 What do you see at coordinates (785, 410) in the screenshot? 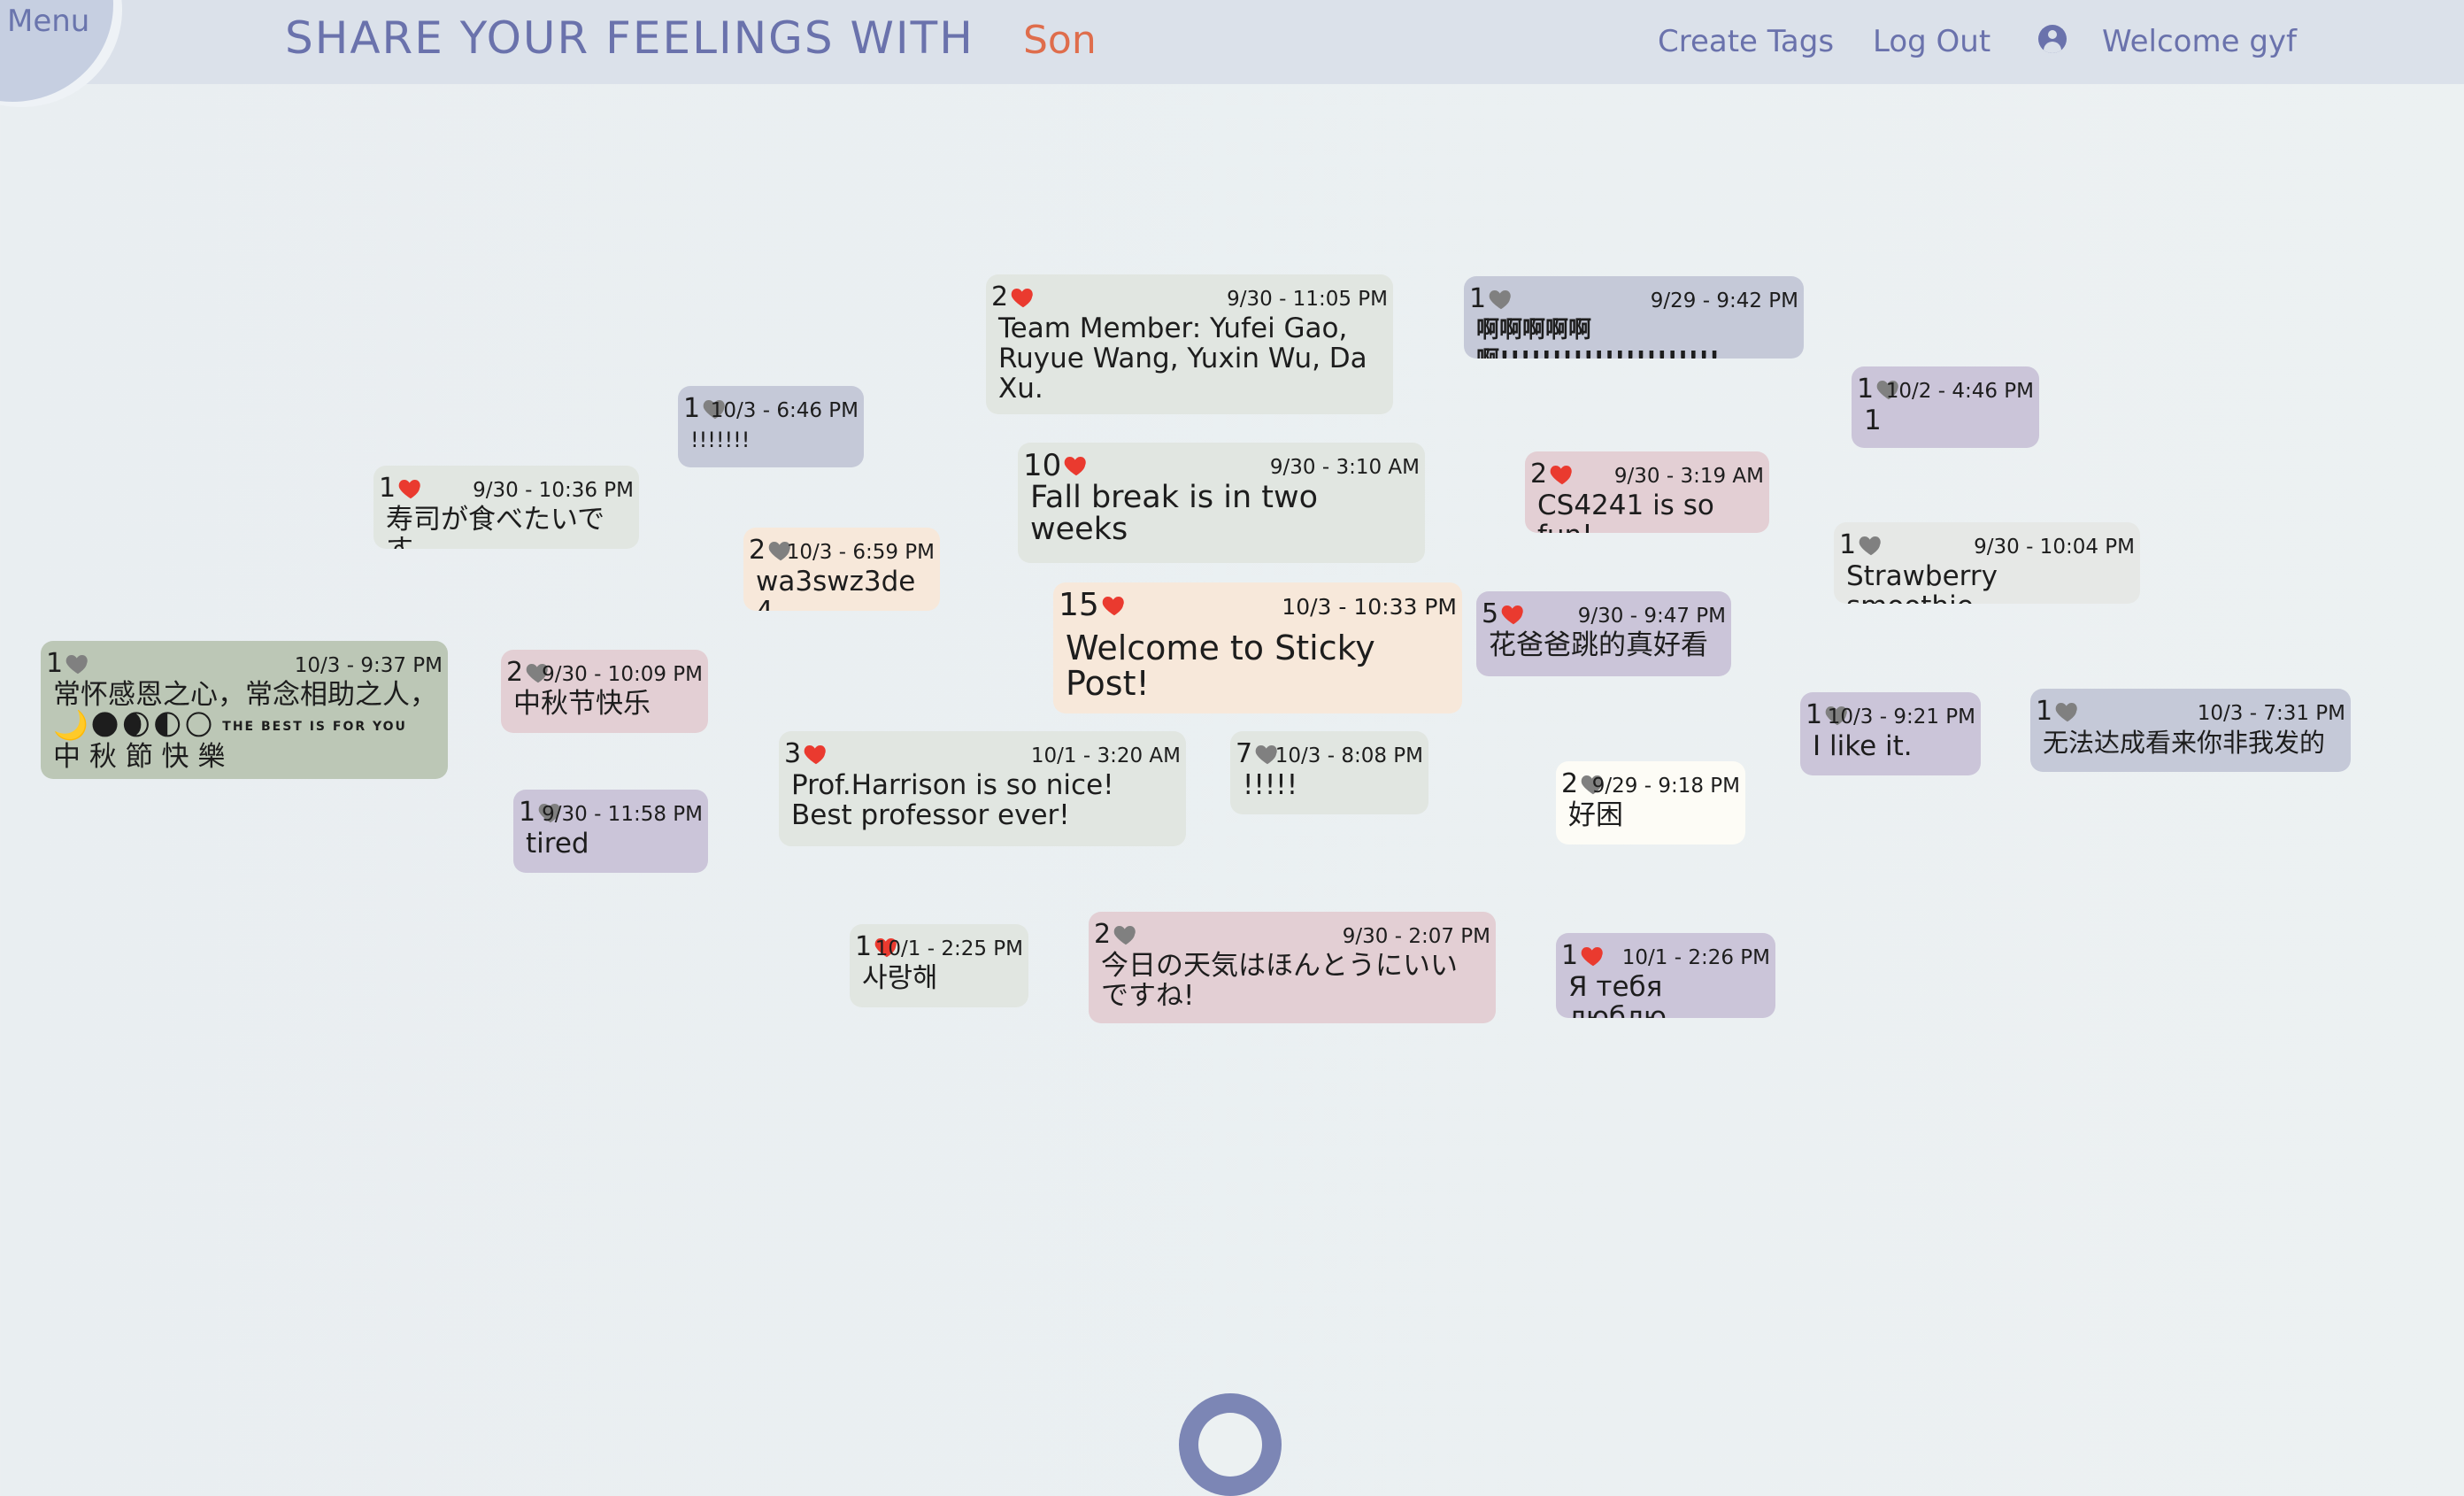
I see `post-time: 10/3 - 6:46 PM` at bounding box center [785, 410].